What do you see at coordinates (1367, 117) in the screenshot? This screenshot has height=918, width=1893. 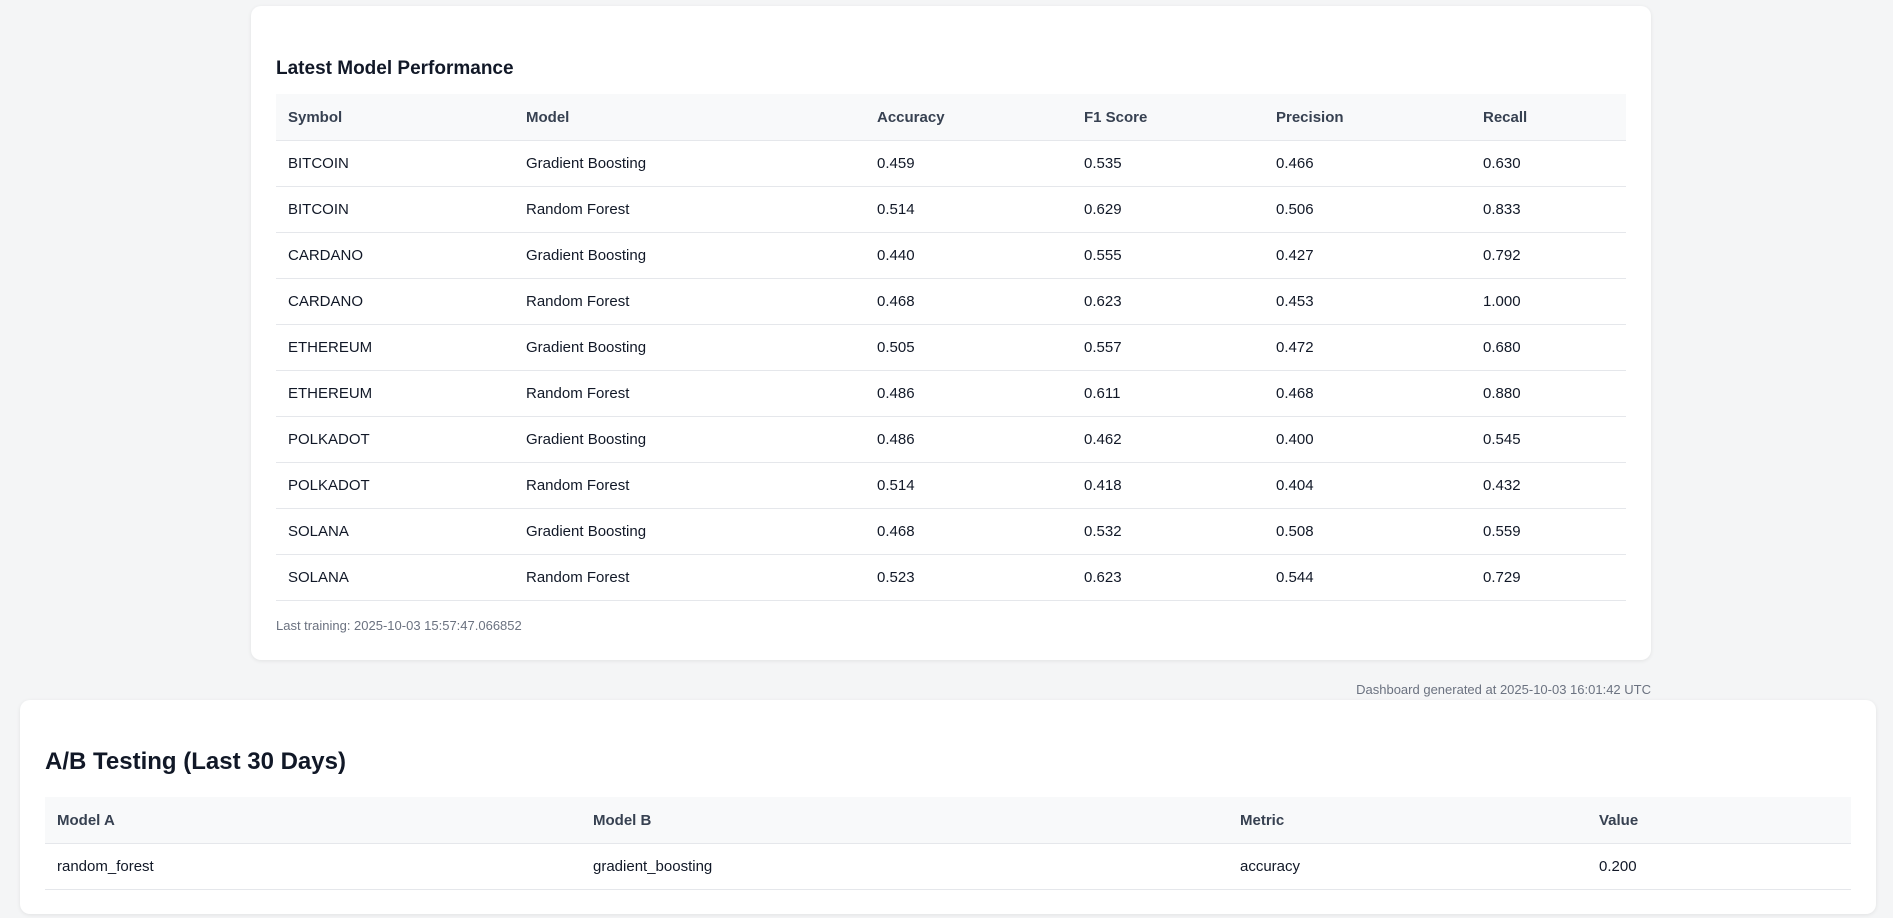 I see `column-header-precision: Precision` at bounding box center [1367, 117].